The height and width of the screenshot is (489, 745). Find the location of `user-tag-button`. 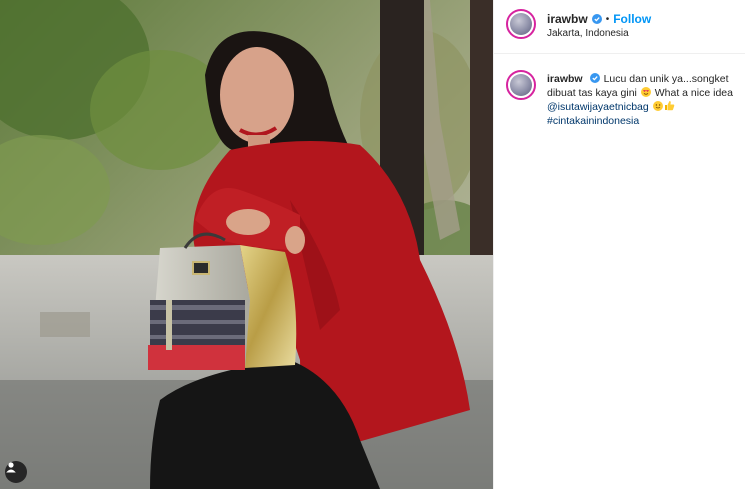

user-tag-button is located at coordinates (16, 472).